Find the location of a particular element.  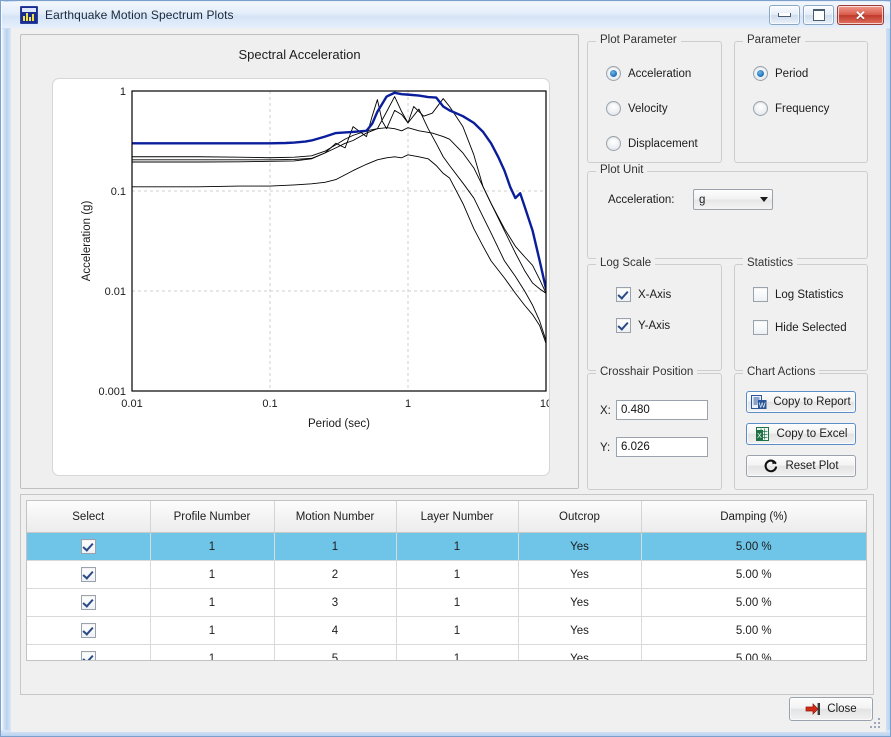

window-border-left is located at coordinates (6, 368).